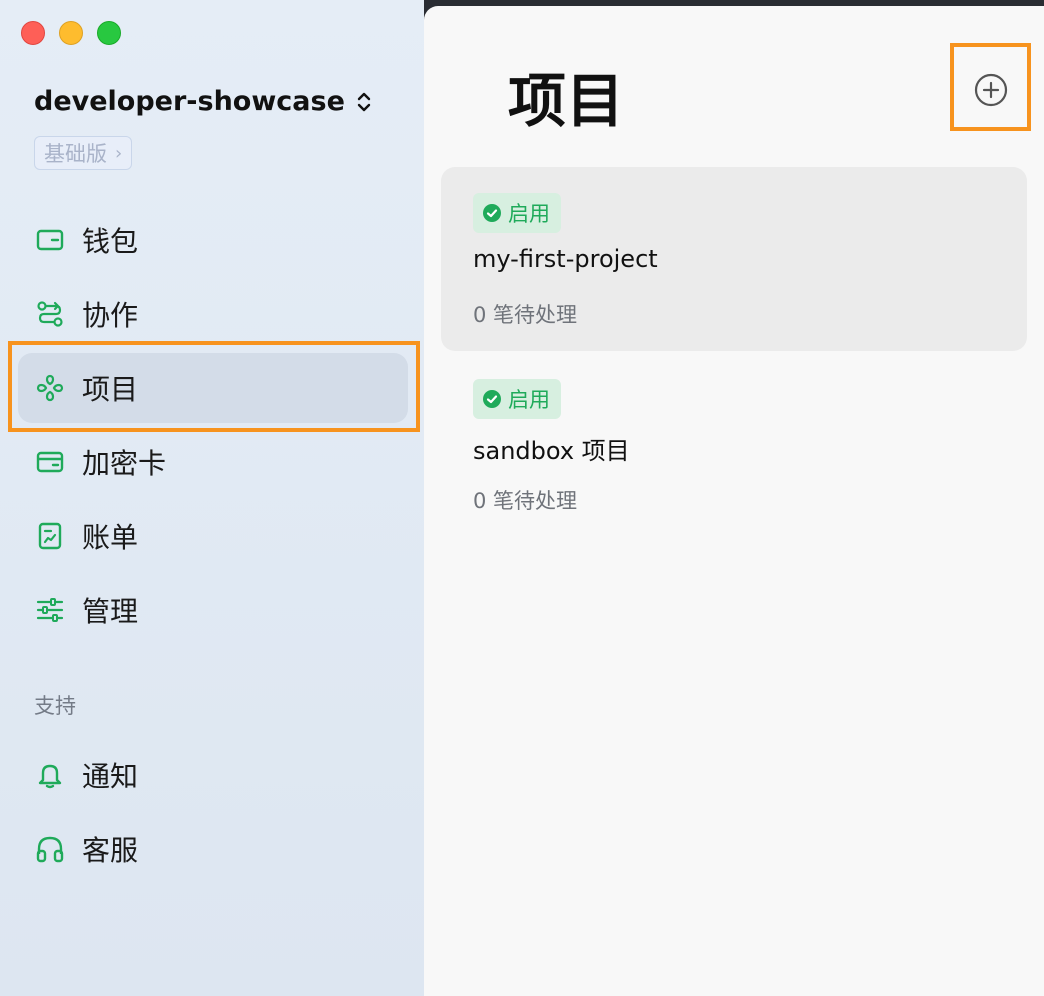 The image size is (1044, 996). Describe the element at coordinates (213, 536) in the screenshot. I see `sidebar-item-bills: 账单` at that location.